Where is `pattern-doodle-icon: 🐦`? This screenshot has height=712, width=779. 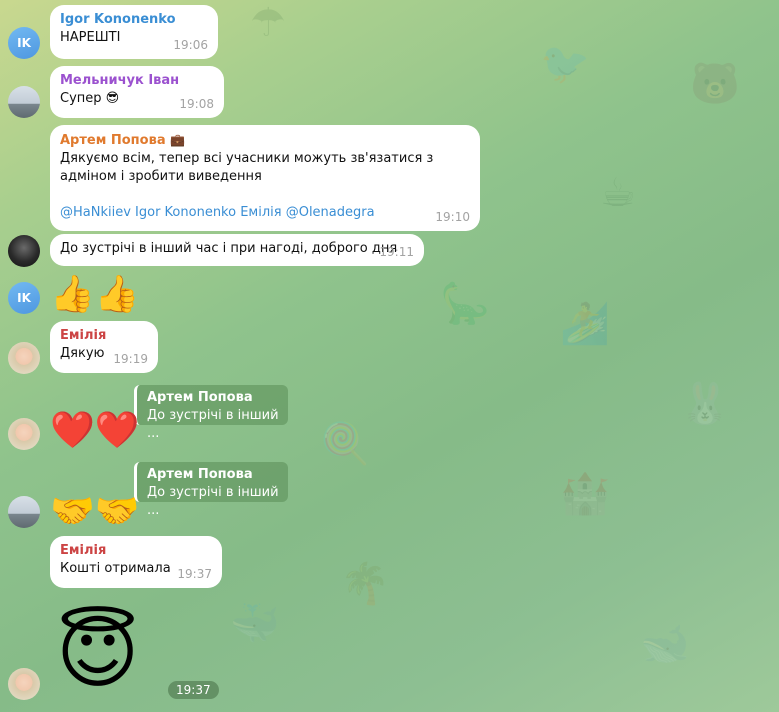 pattern-doodle-icon: 🐦 is located at coordinates (565, 64).